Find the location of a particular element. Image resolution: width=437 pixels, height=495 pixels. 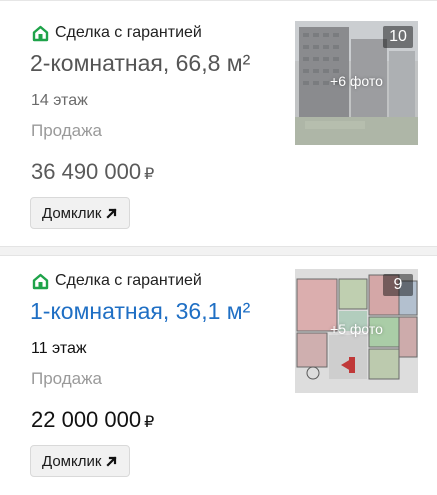

listing-photo: 10 +6 фото is located at coordinates (356, 83).